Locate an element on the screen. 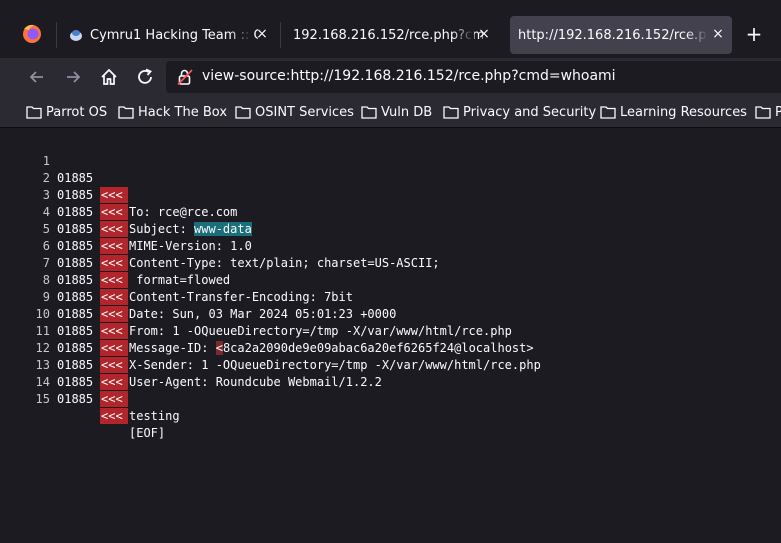 This screenshot has height=543, width=781. bookmark-folder: Learning Resources is located at coordinates (673, 112).